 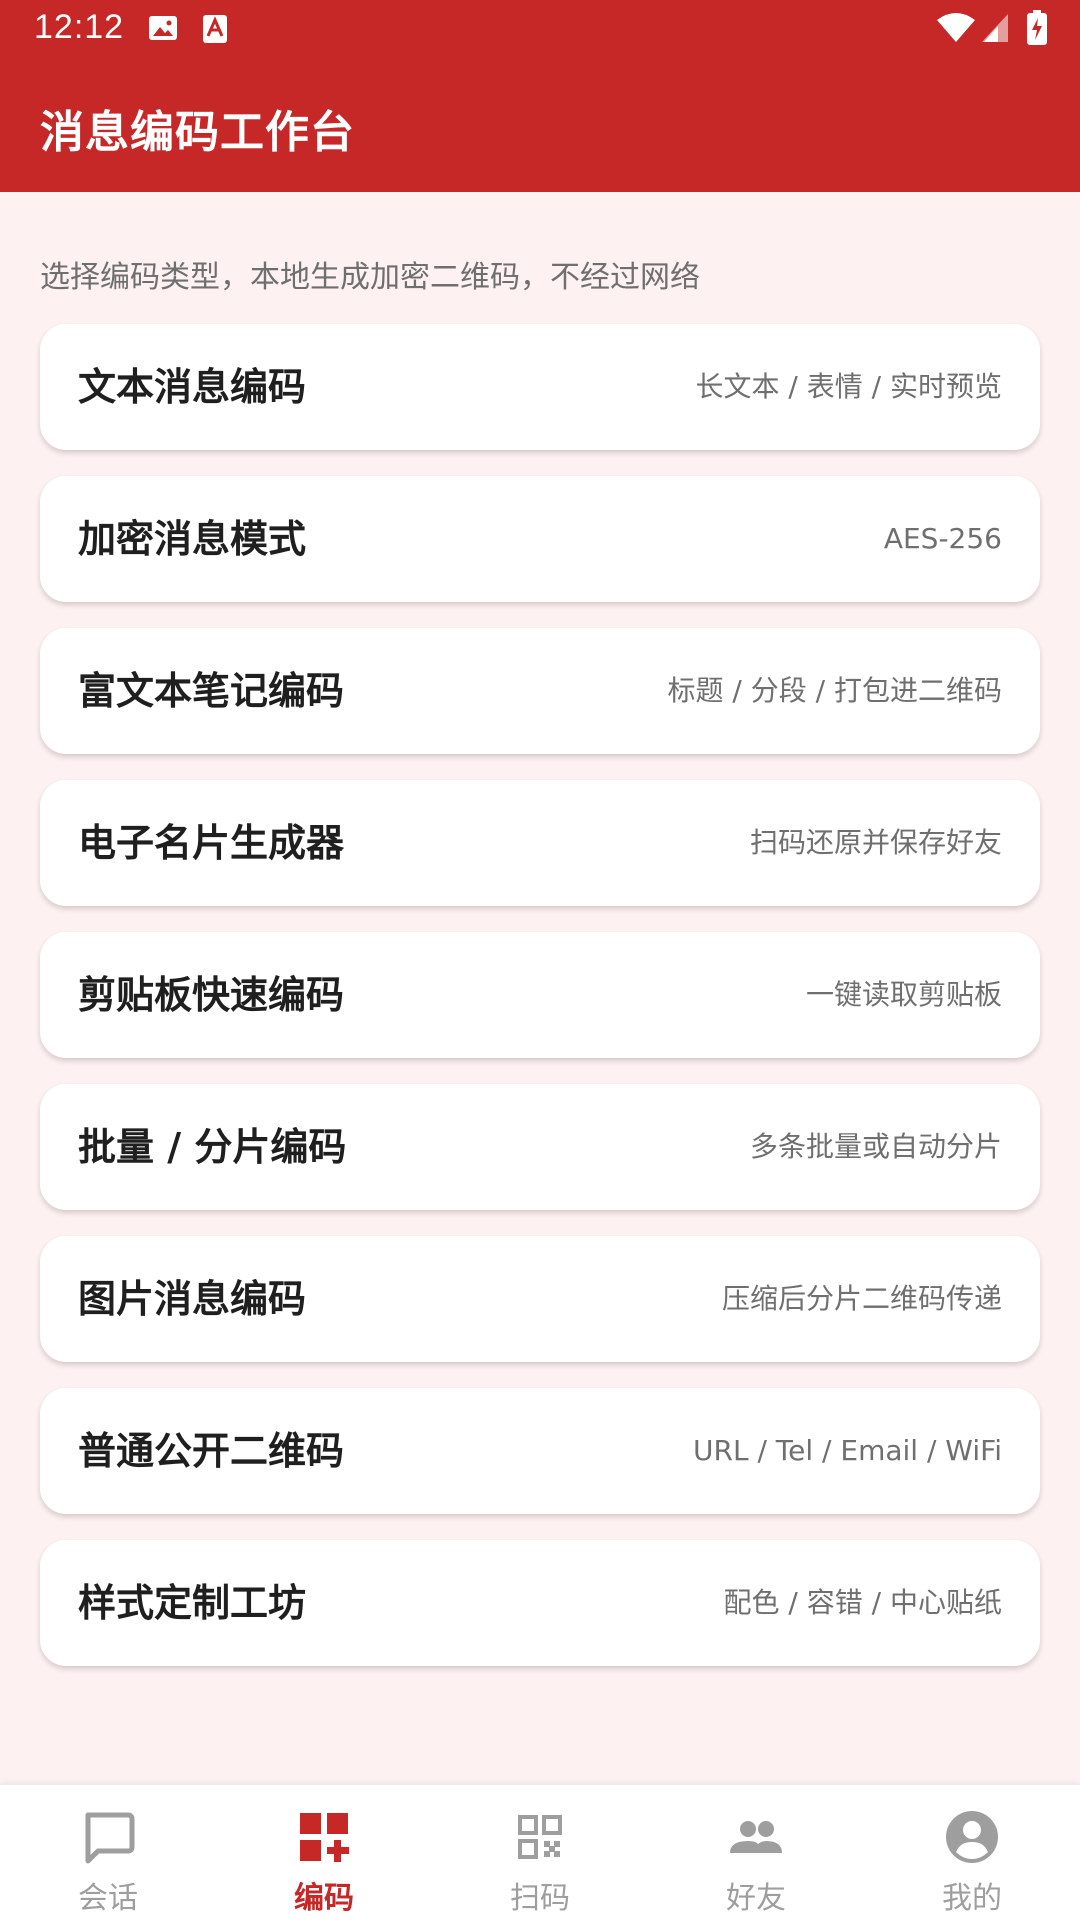 What do you see at coordinates (192, 1299) in the screenshot?
I see `card-title: 图片消息编码` at bounding box center [192, 1299].